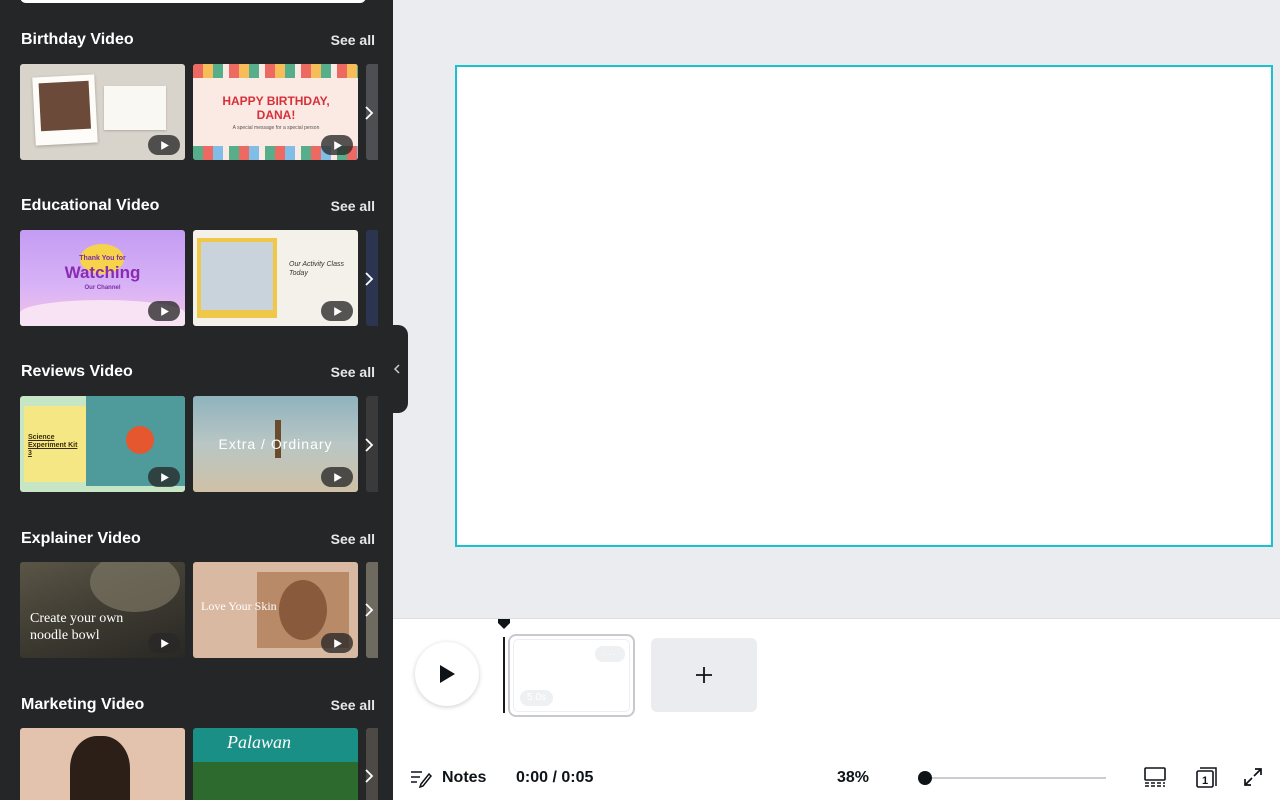 This screenshot has height=800, width=1280. I want to click on section-title: Marketing Video, so click(83, 704).